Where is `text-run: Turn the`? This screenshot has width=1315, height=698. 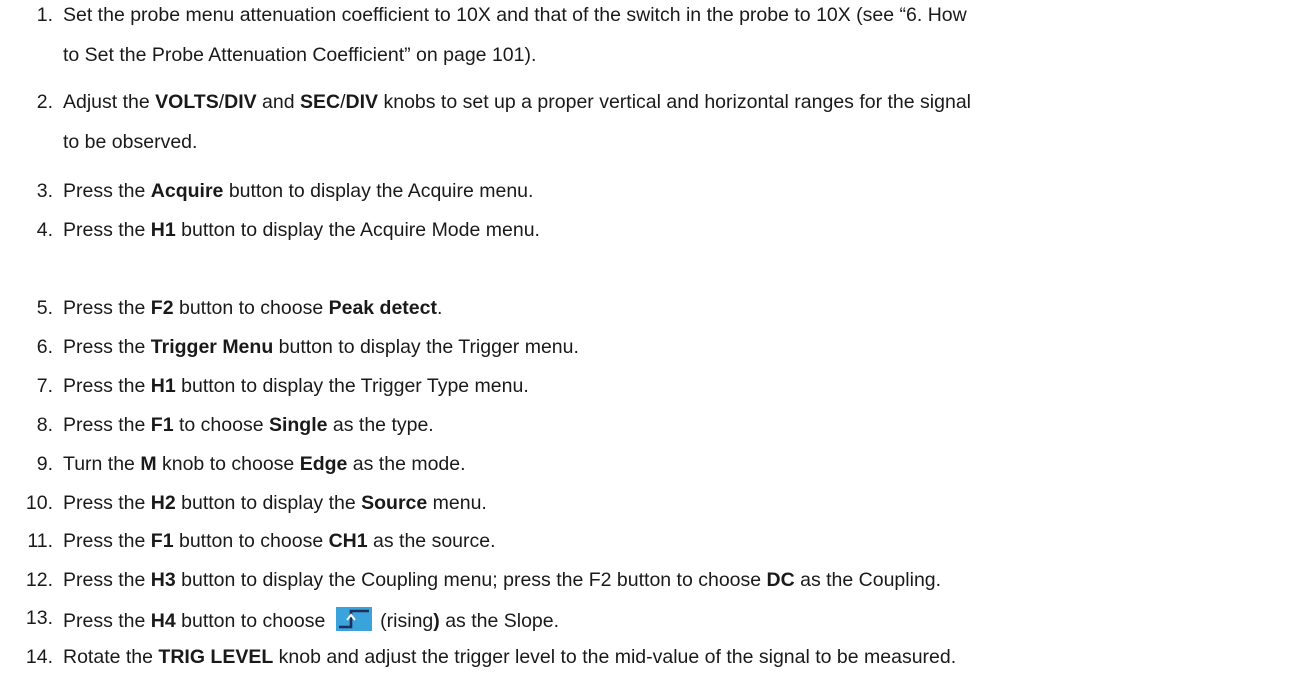 text-run: Turn the is located at coordinates (102, 464).